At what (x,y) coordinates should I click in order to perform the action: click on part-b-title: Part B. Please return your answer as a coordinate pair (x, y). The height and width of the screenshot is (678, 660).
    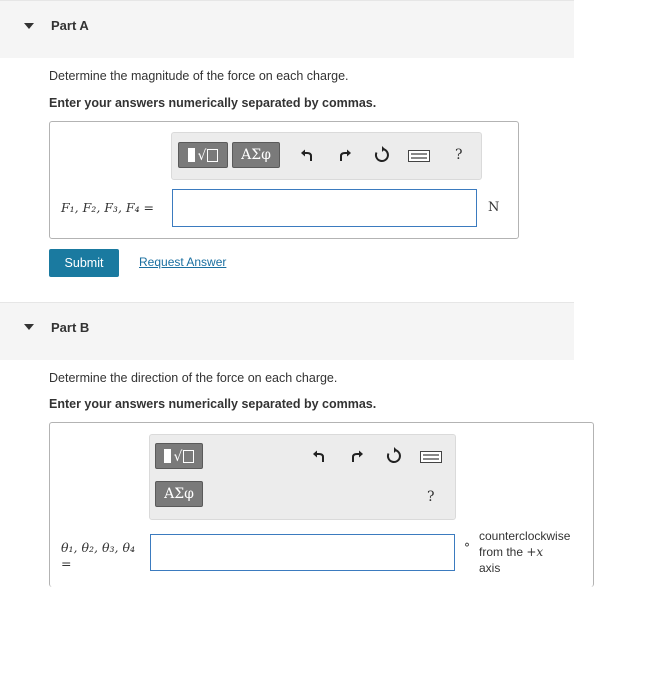
    Looking at the image, I should click on (70, 327).